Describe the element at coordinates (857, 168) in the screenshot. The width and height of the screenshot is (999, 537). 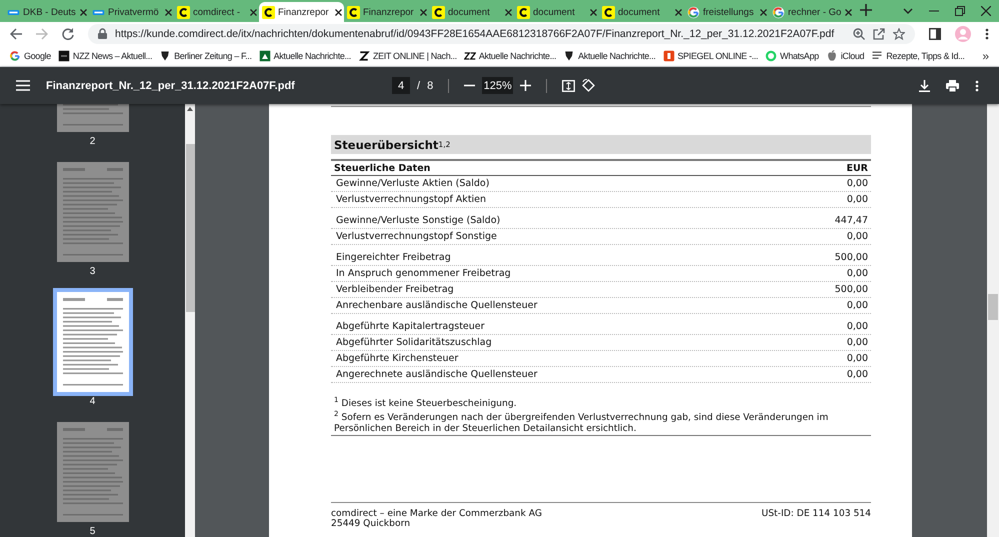
I see `column-header: EUR` at that location.